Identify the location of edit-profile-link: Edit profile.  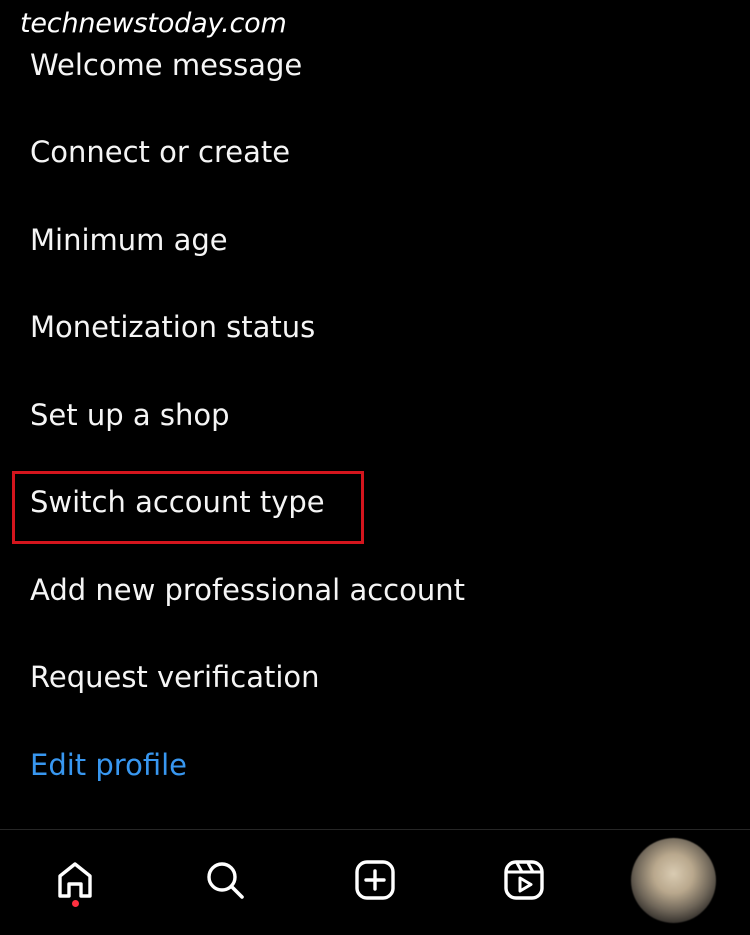
(108, 765).